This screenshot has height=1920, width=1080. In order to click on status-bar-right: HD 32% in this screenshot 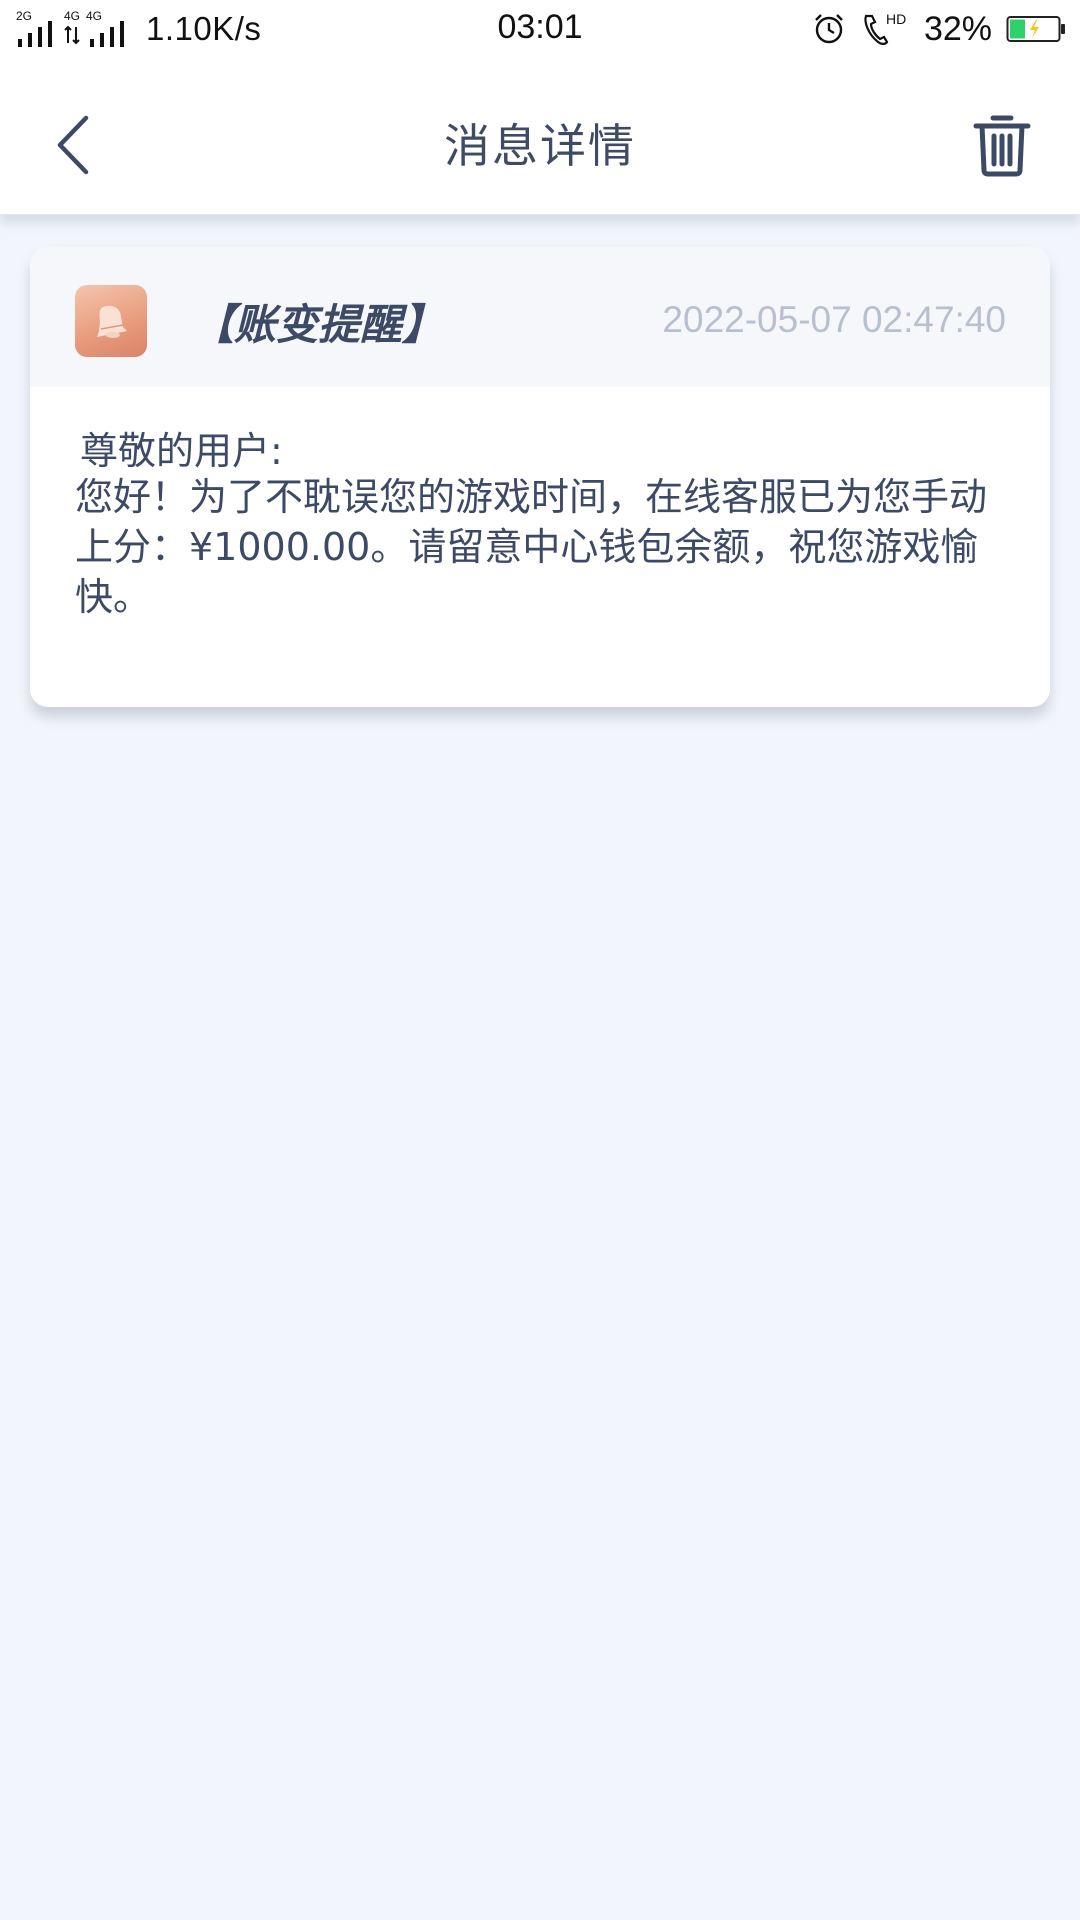, I will do `click(939, 29)`.